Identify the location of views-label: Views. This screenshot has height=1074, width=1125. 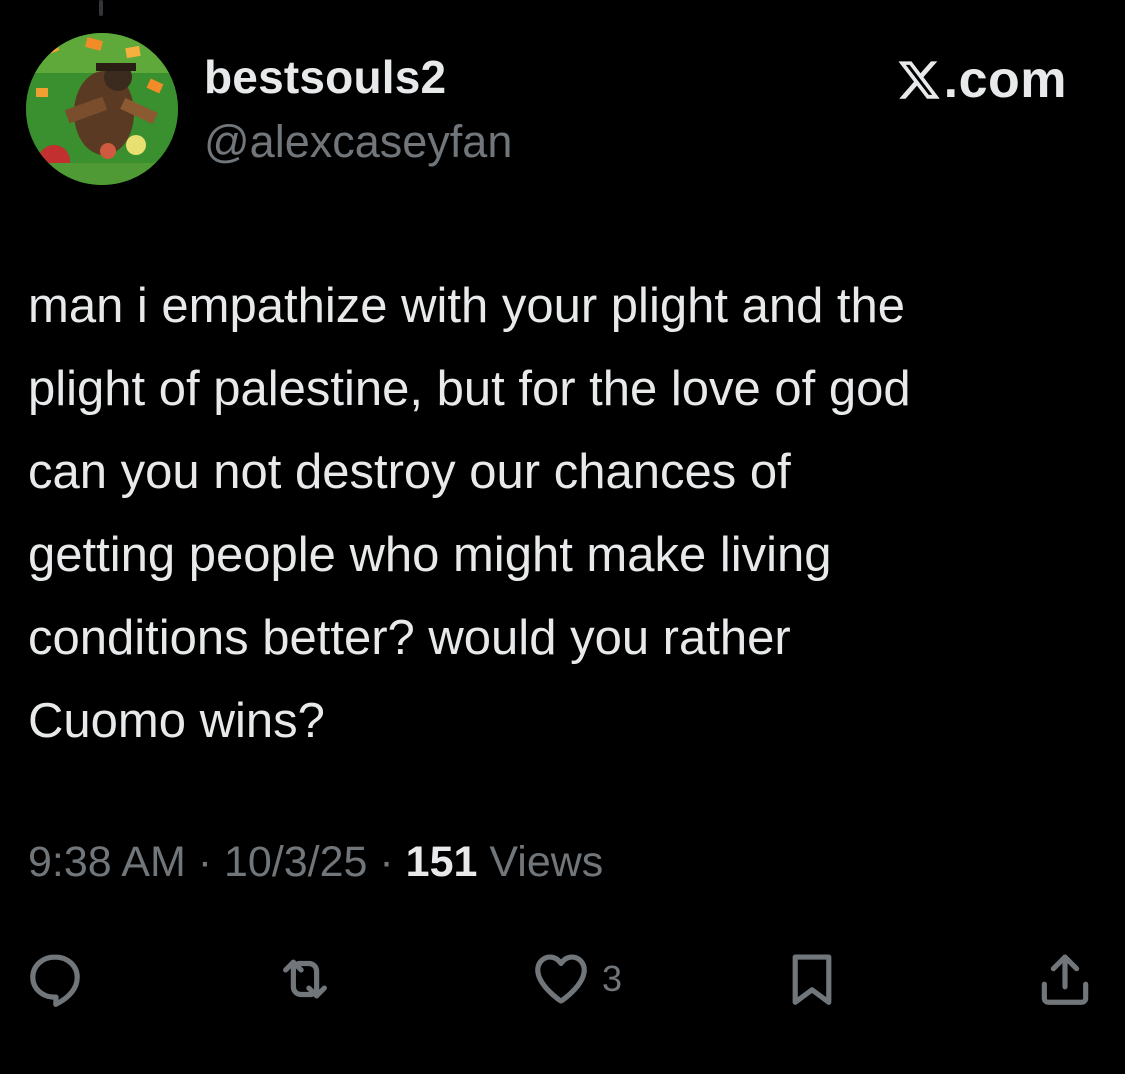
(540, 862).